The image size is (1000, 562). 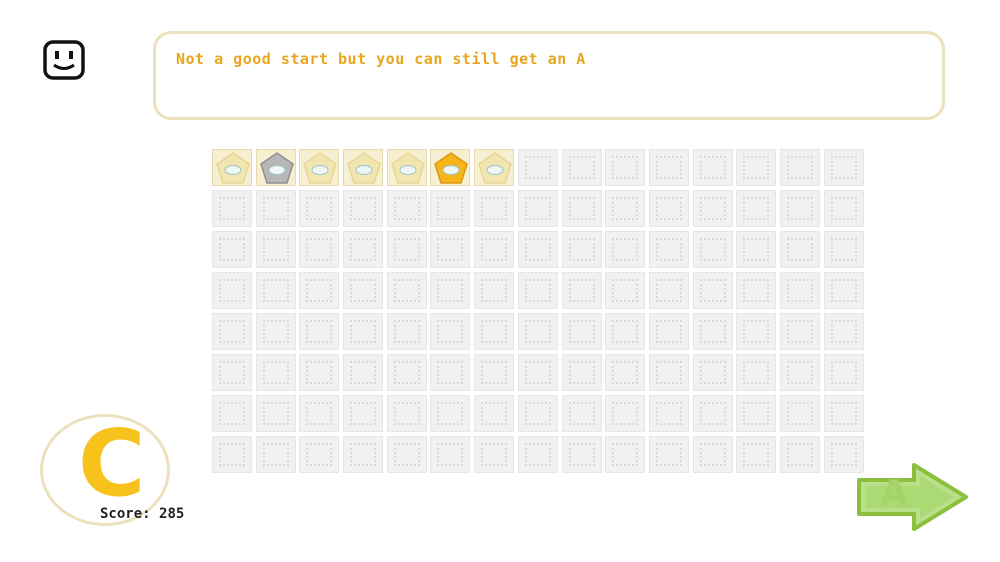 I want to click on next-arrow-icon, so click(x=912, y=497).